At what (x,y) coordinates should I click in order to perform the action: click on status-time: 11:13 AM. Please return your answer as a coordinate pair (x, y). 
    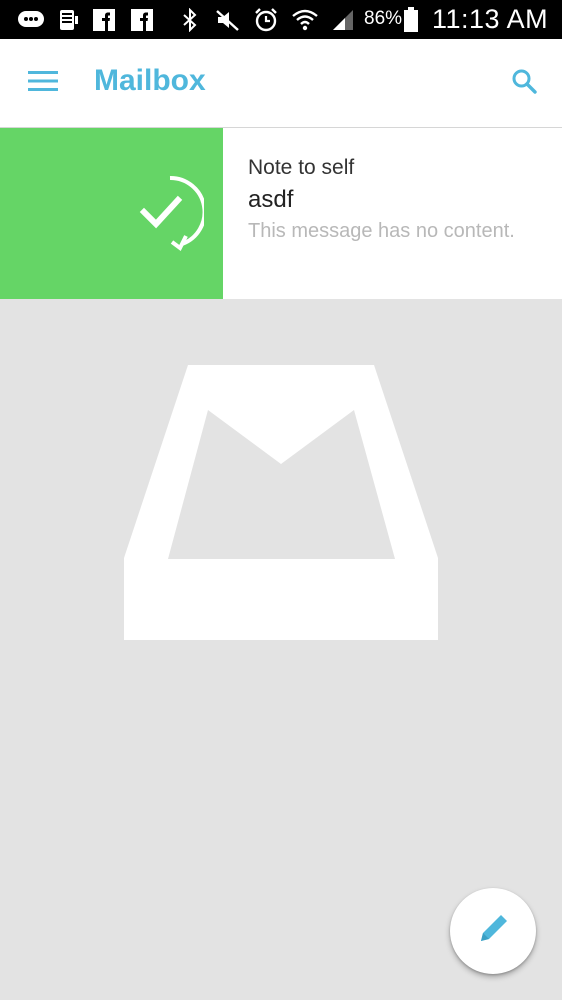
    Looking at the image, I should click on (490, 19).